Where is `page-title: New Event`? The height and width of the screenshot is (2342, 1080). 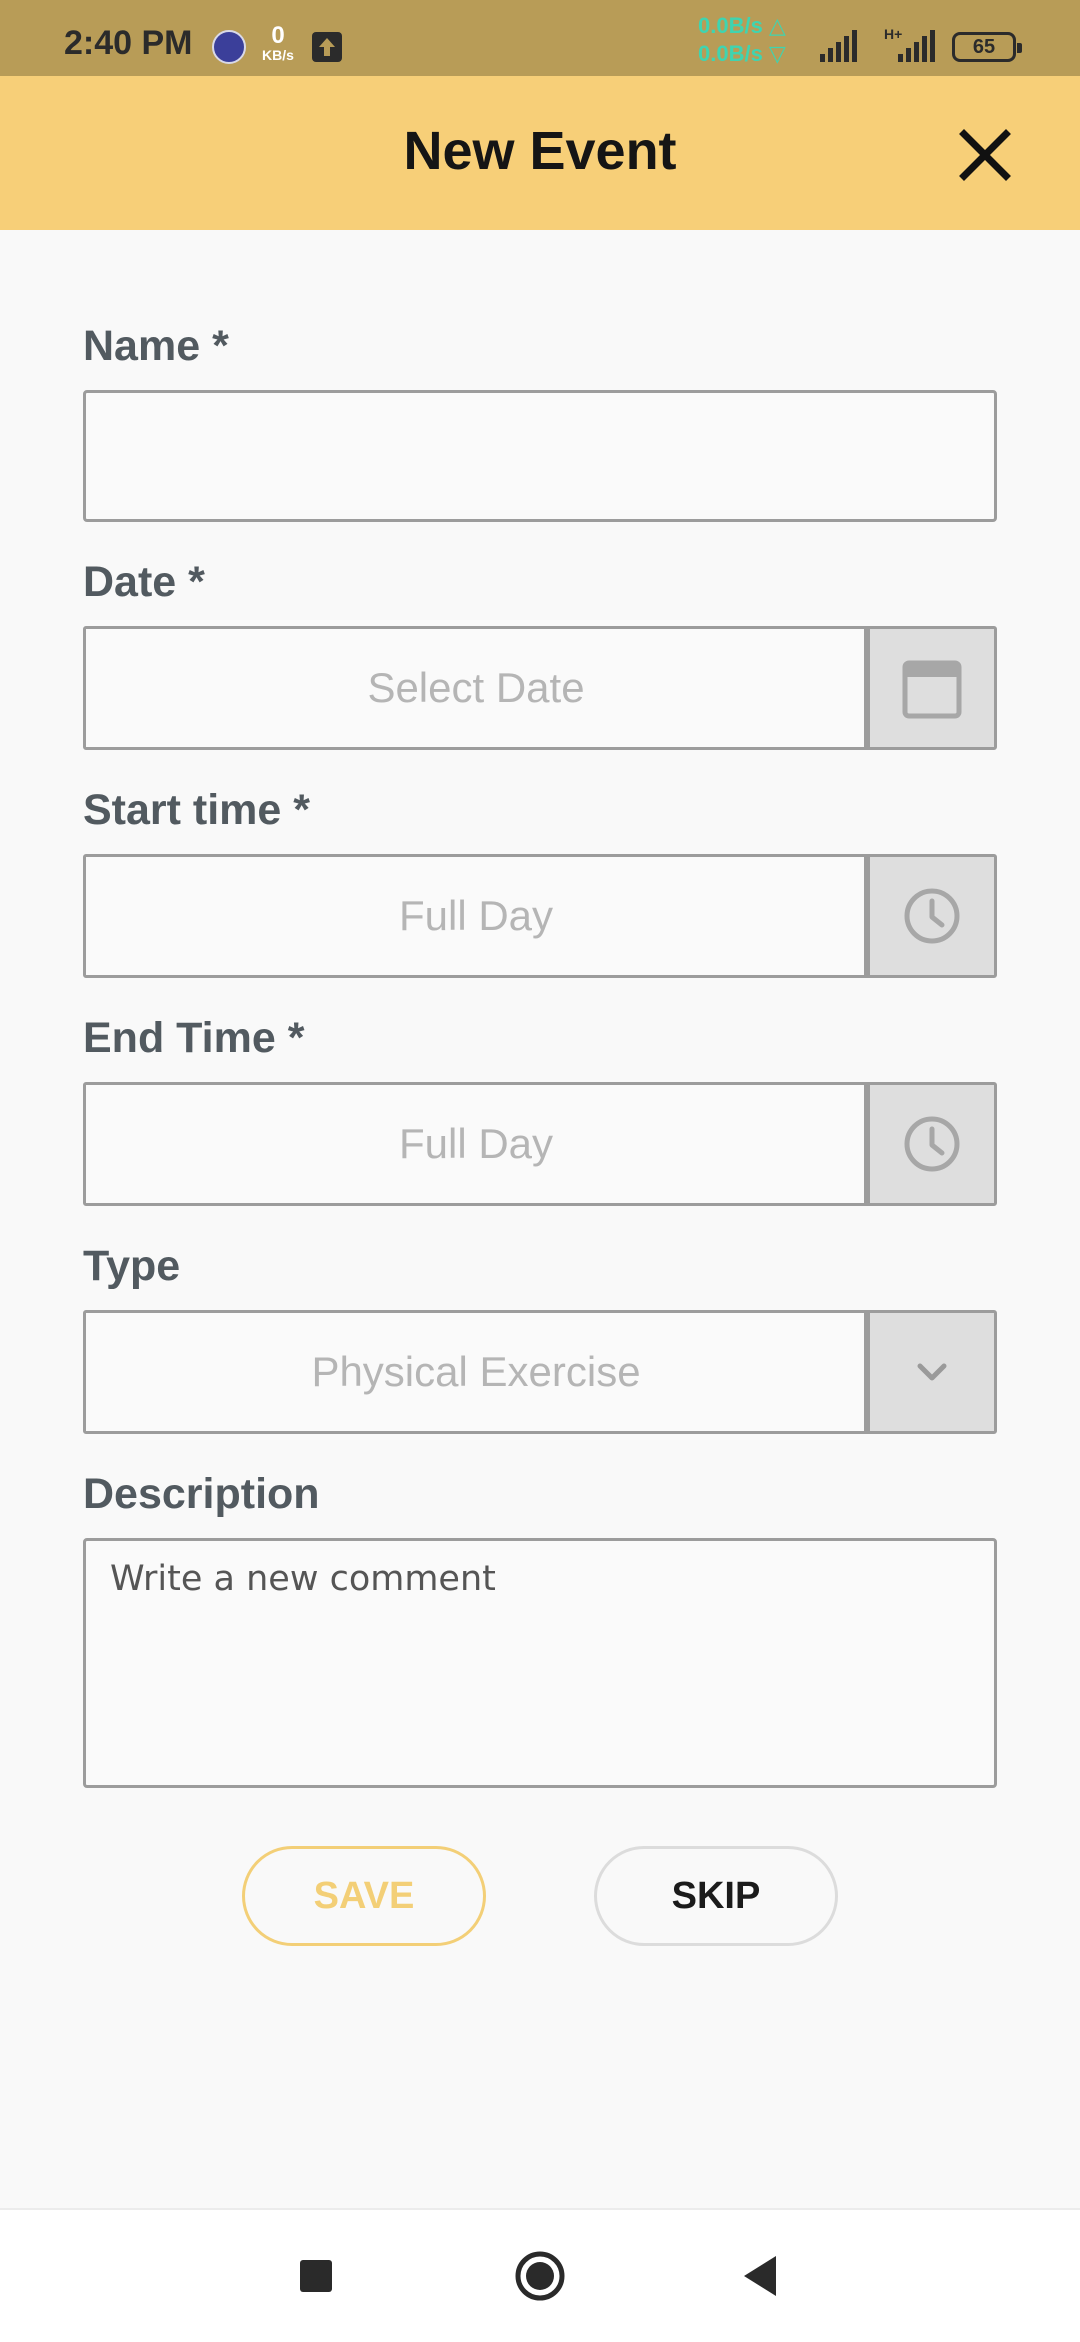 page-title: New Event is located at coordinates (540, 151).